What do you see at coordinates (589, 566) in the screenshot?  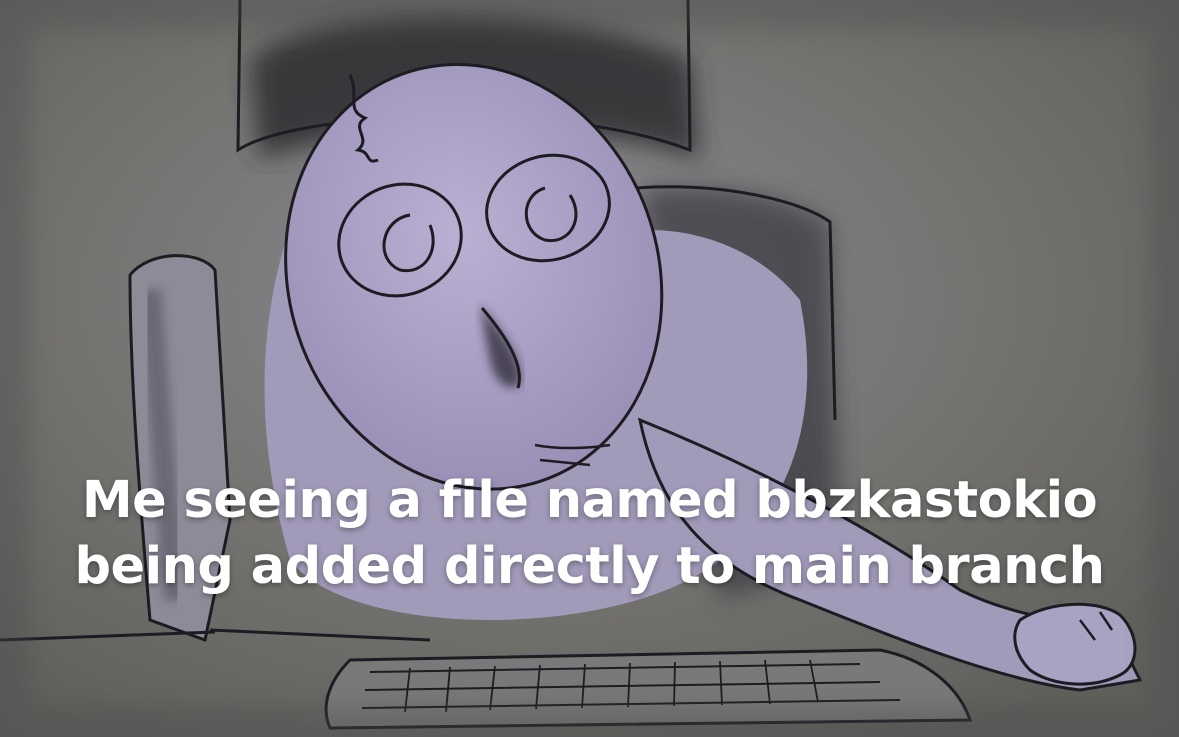 I see `caption-line-2: being added directly to main branch` at bounding box center [589, 566].